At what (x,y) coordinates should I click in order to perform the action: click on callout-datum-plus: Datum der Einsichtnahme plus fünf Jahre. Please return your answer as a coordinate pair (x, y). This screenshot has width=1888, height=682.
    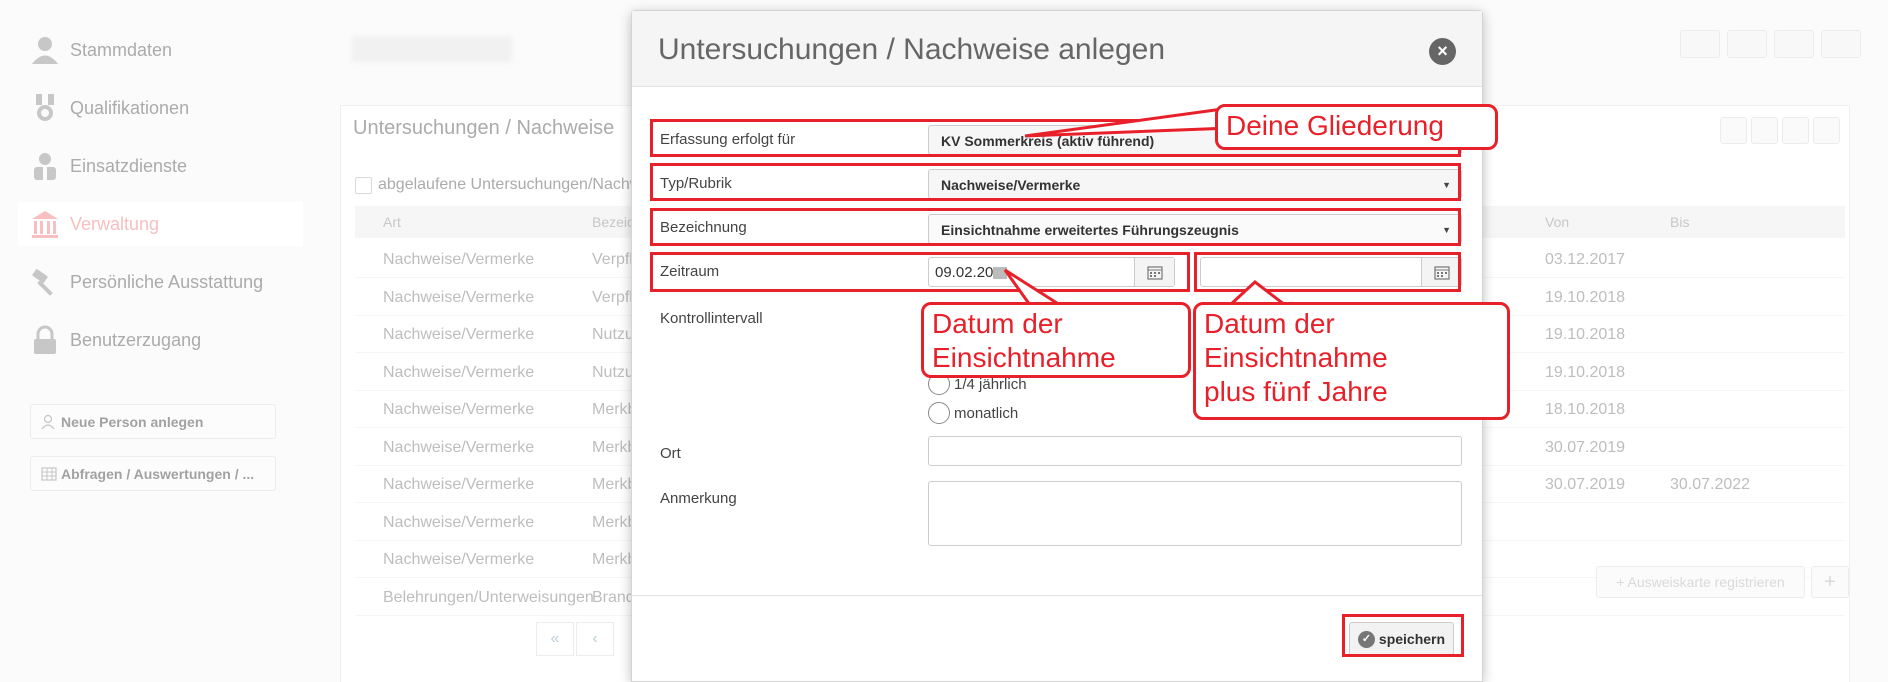
    Looking at the image, I should click on (1351, 361).